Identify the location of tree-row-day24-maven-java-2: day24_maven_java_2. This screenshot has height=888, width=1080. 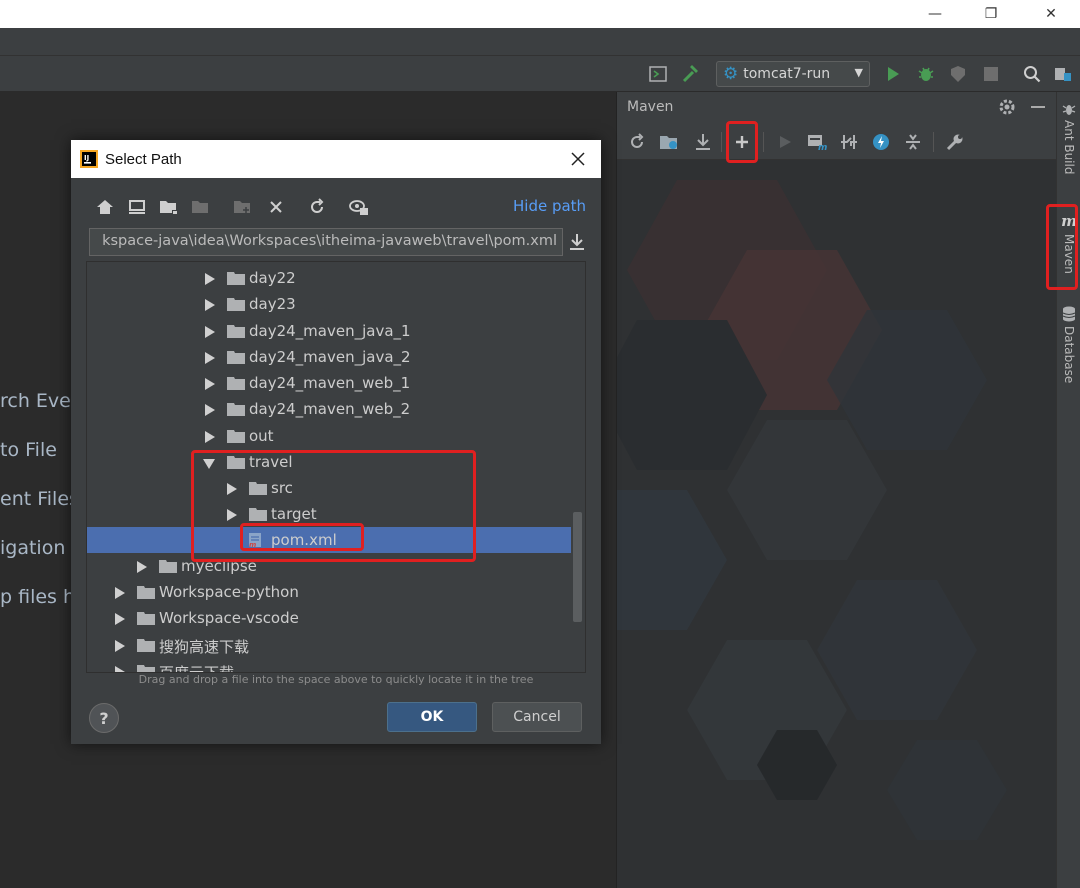
(329, 357).